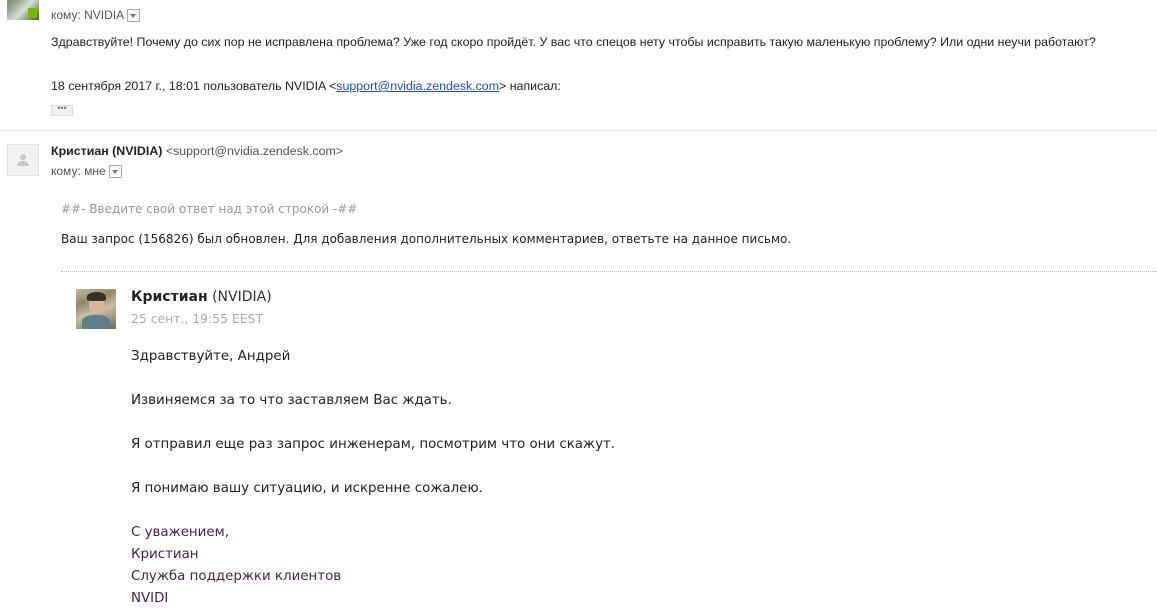 The width and height of the screenshot is (1157, 614). Describe the element at coordinates (169, 297) in the screenshot. I see `comment-author-name: Кристиан` at that location.